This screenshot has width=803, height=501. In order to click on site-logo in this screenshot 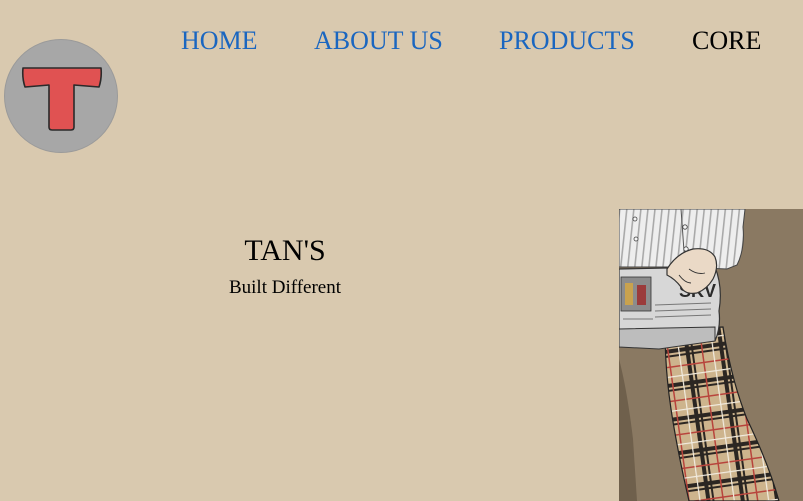, I will do `click(61, 96)`.